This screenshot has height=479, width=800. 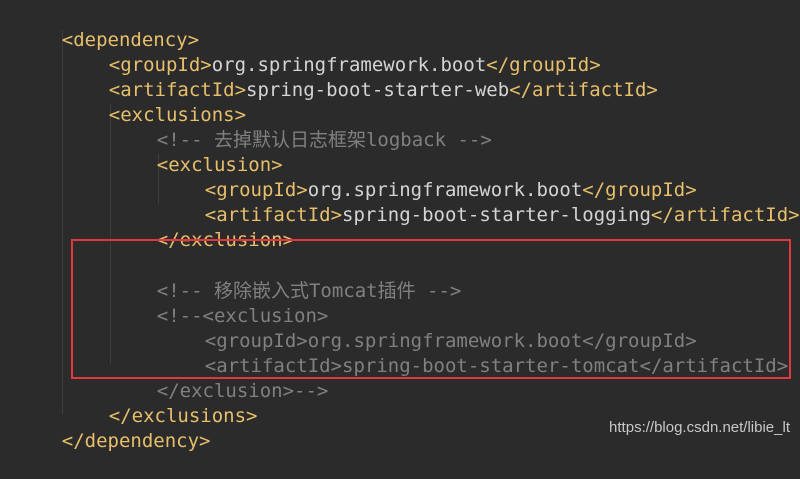 What do you see at coordinates (107, 27) in the screenshot?
I see `code-line: <dependency>` at bounding box center [107, 27].